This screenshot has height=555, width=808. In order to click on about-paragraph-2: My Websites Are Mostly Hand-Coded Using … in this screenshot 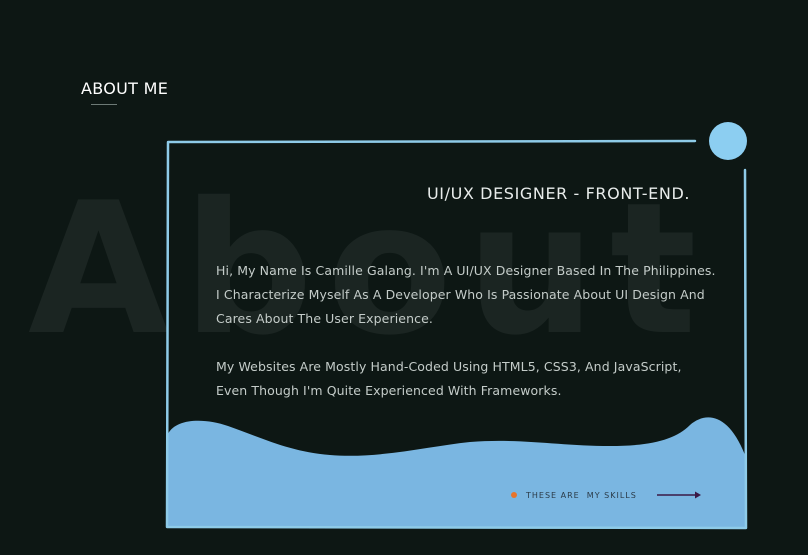, I will do `click(476, 379)`.